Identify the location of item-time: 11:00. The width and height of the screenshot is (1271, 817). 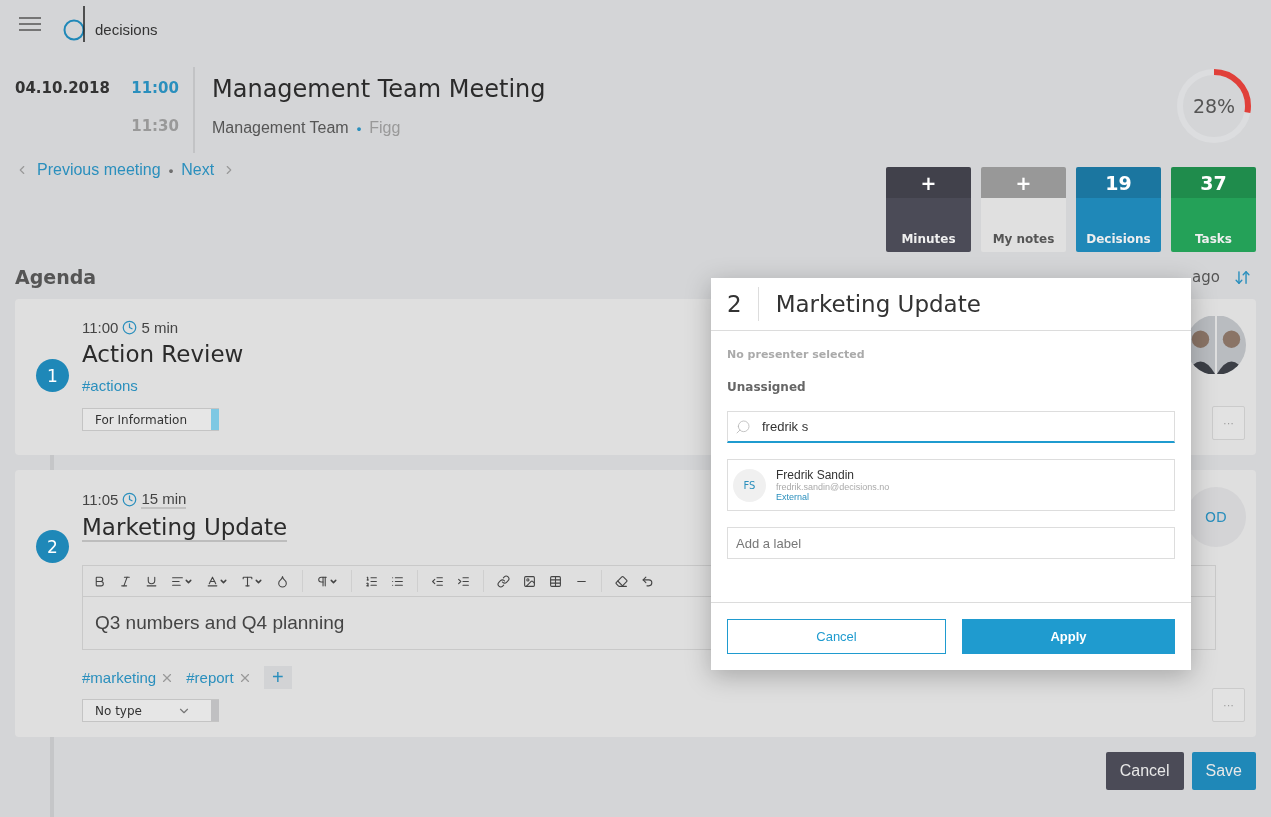
(100, 327).